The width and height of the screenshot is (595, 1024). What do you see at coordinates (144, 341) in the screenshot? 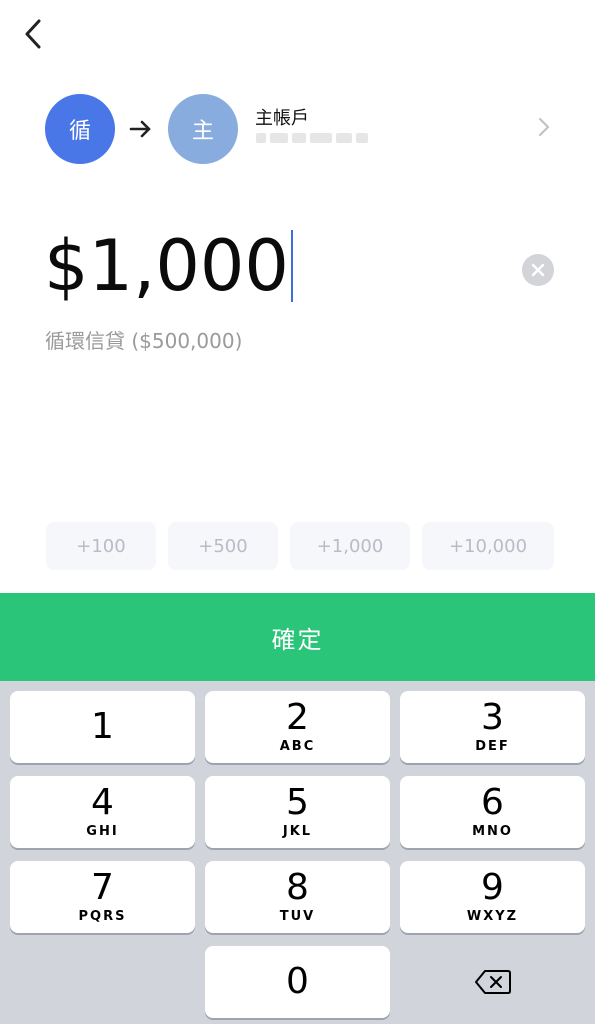
I see `source-account-label: 循環信貸 ($500,000)` at bounding box center [144, 341].